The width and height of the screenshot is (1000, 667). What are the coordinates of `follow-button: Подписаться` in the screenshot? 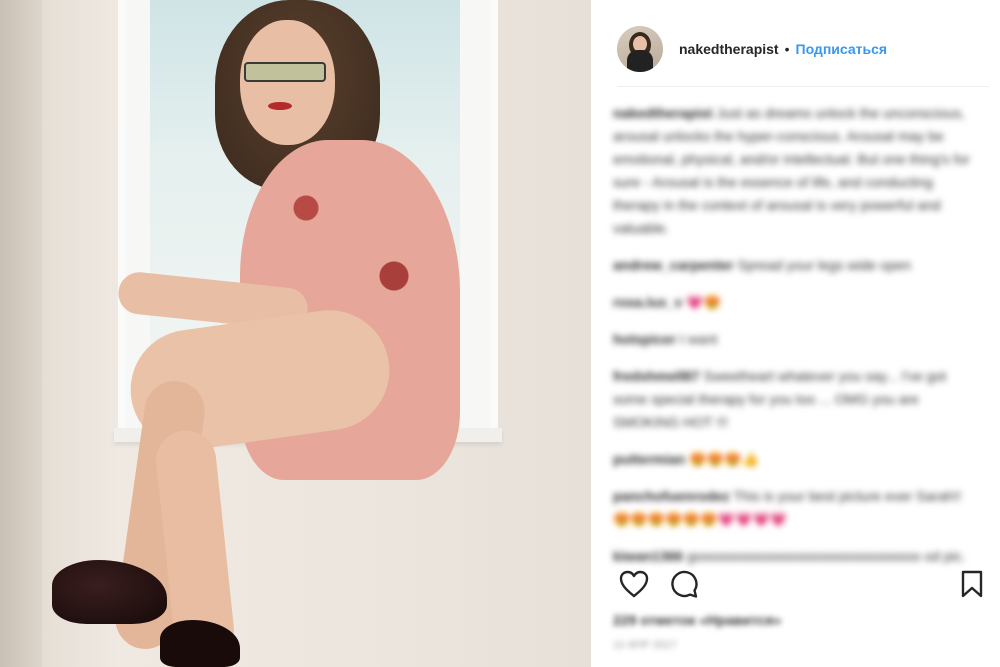 It's located at (842, 49).